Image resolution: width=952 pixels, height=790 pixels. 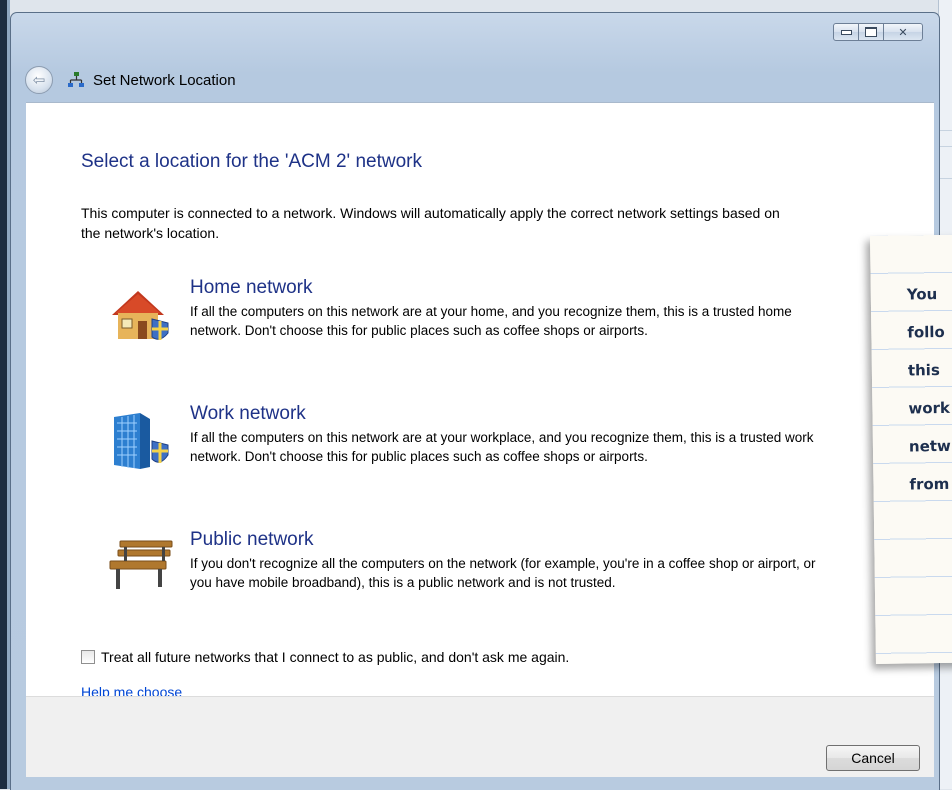 I want to click on network-icon, so click(x=76, y=79).